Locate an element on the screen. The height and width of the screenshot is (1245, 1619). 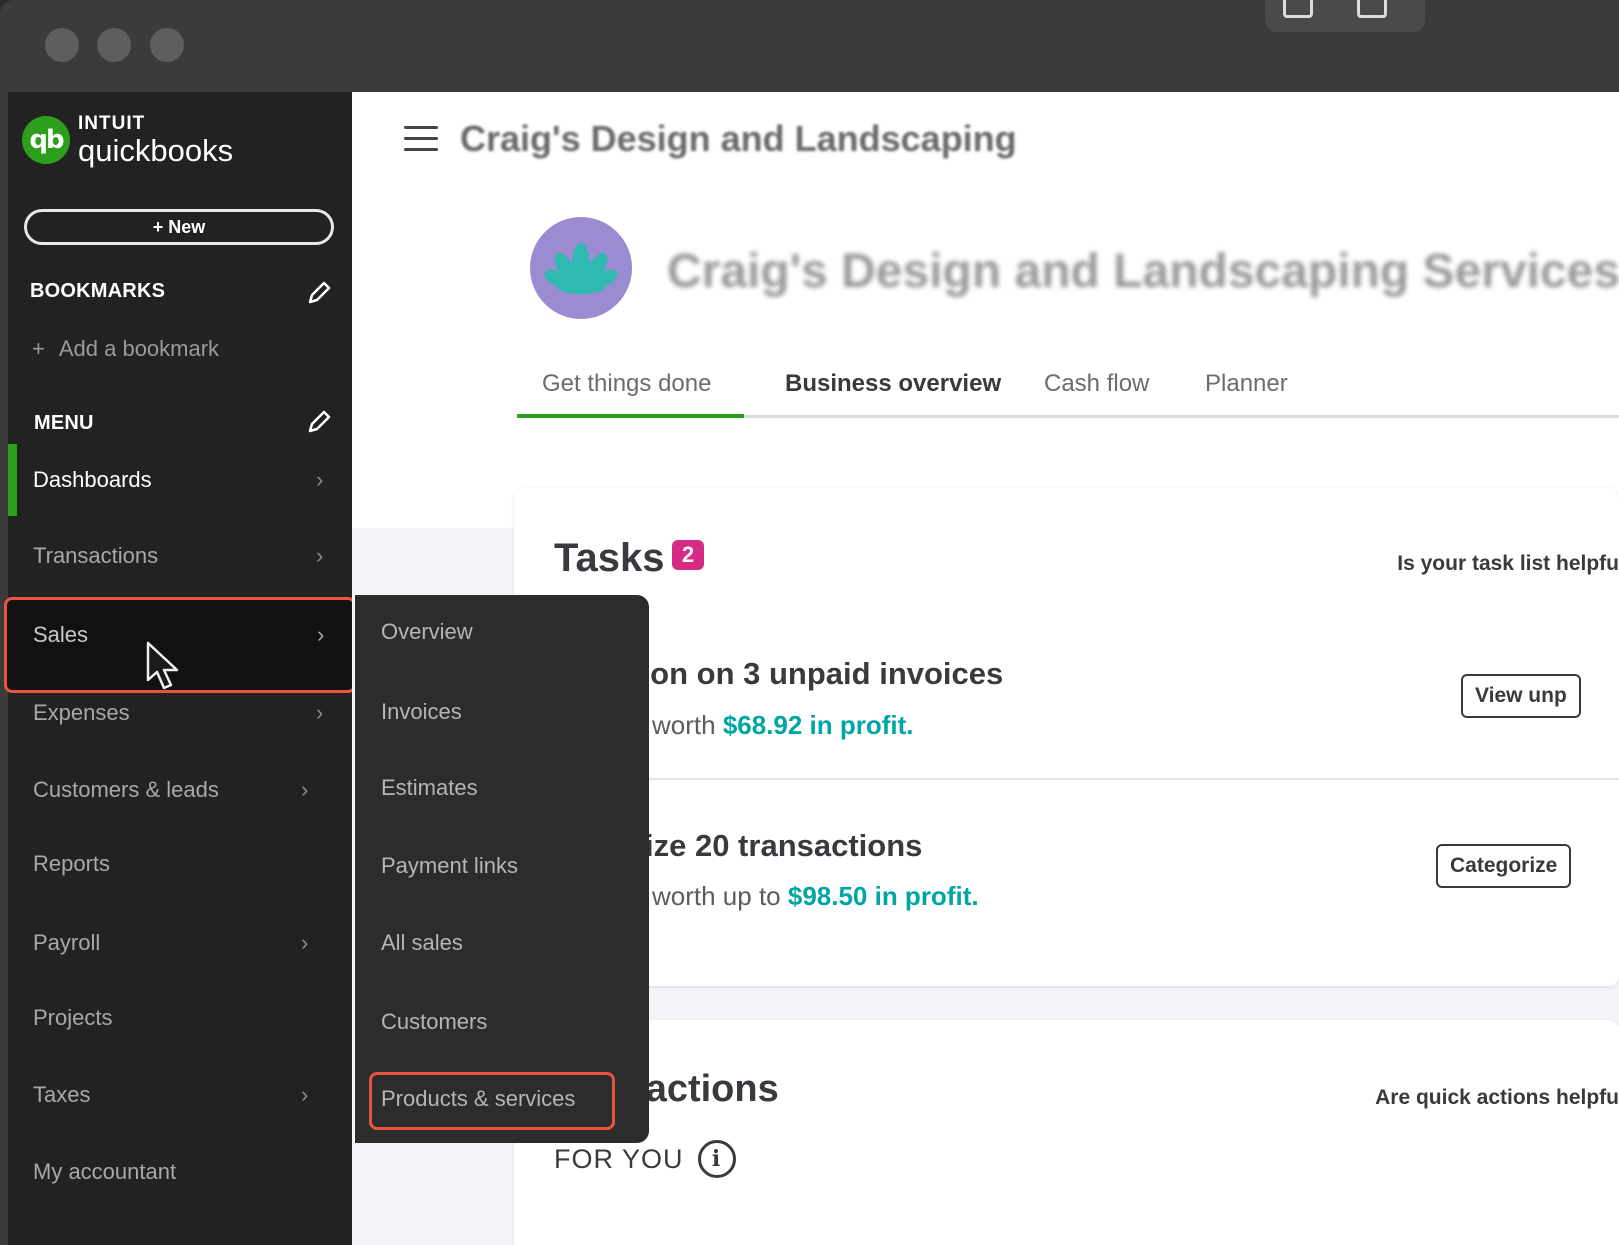
logo-intuit-text: INTUIT is located at coordinates (112, 123).